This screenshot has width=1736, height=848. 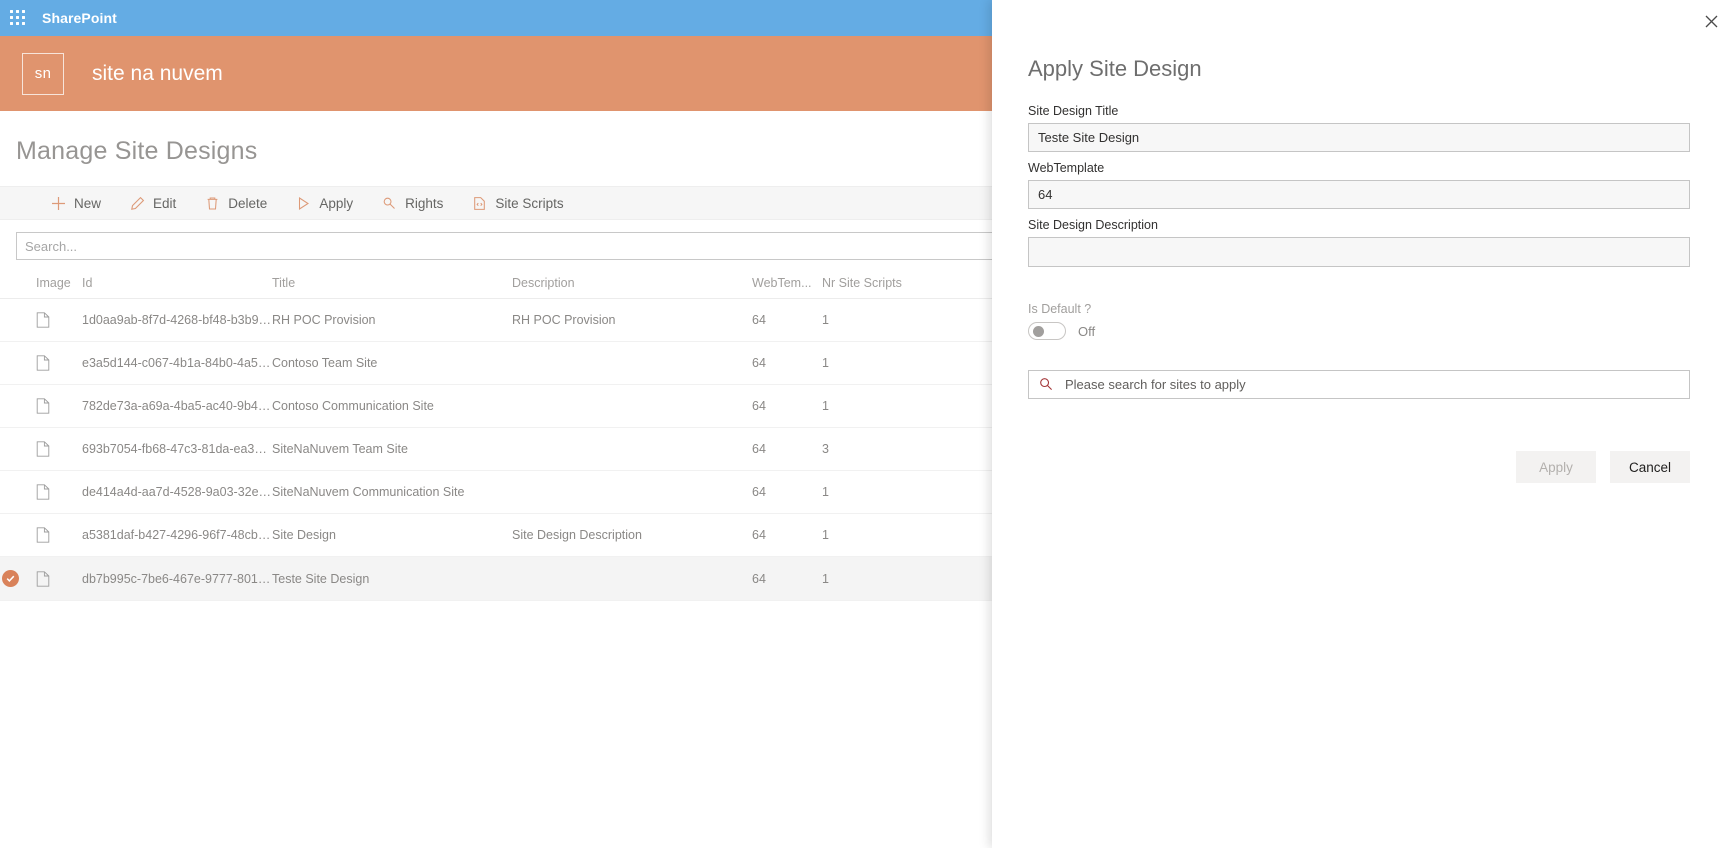 What do you see at coordinates (1073, 111) in the screenshot?
I see `site-design-title-label: Site Design Title` at bounding box center [1073, 111].